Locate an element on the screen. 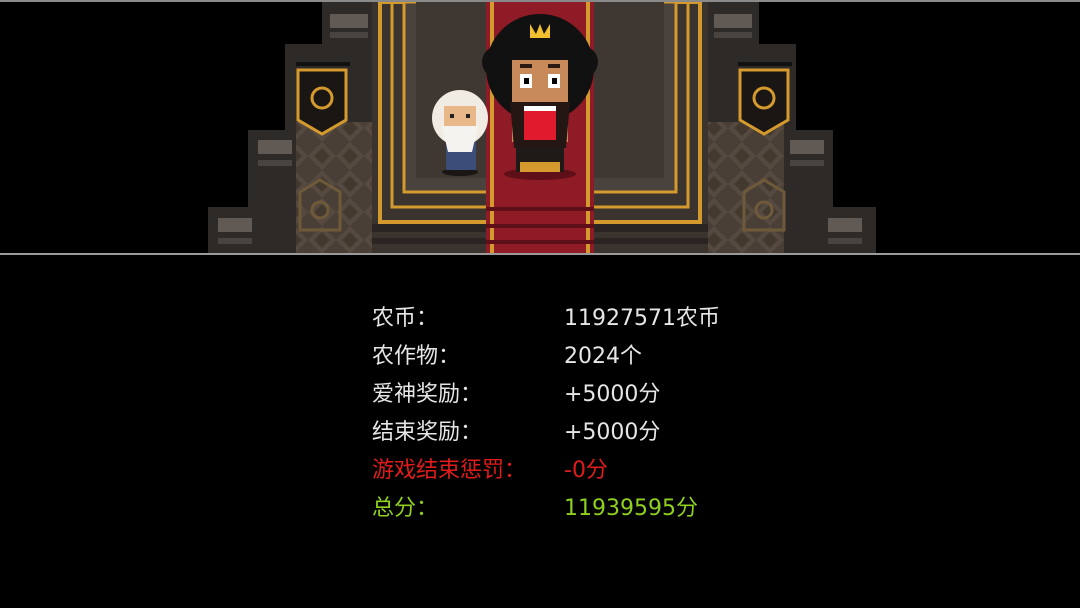  crops-label: 农作物： is located at coordinates (416, 356).